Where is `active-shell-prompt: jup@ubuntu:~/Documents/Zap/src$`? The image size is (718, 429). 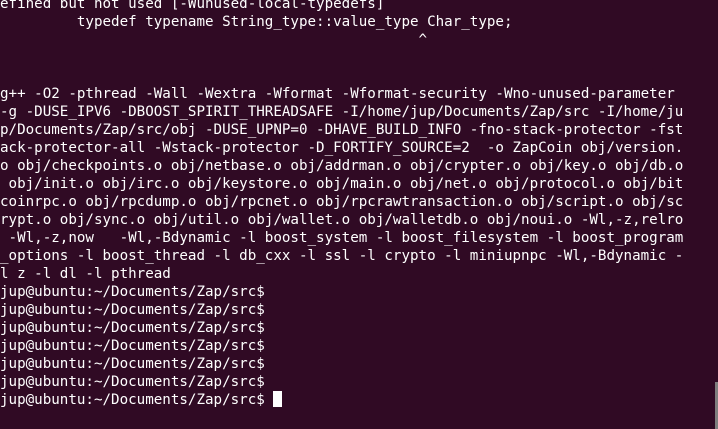 active-shell-prompt: jup@ubuntu:~/Documents/Zap/src$ is located at coordinates (341, 400).